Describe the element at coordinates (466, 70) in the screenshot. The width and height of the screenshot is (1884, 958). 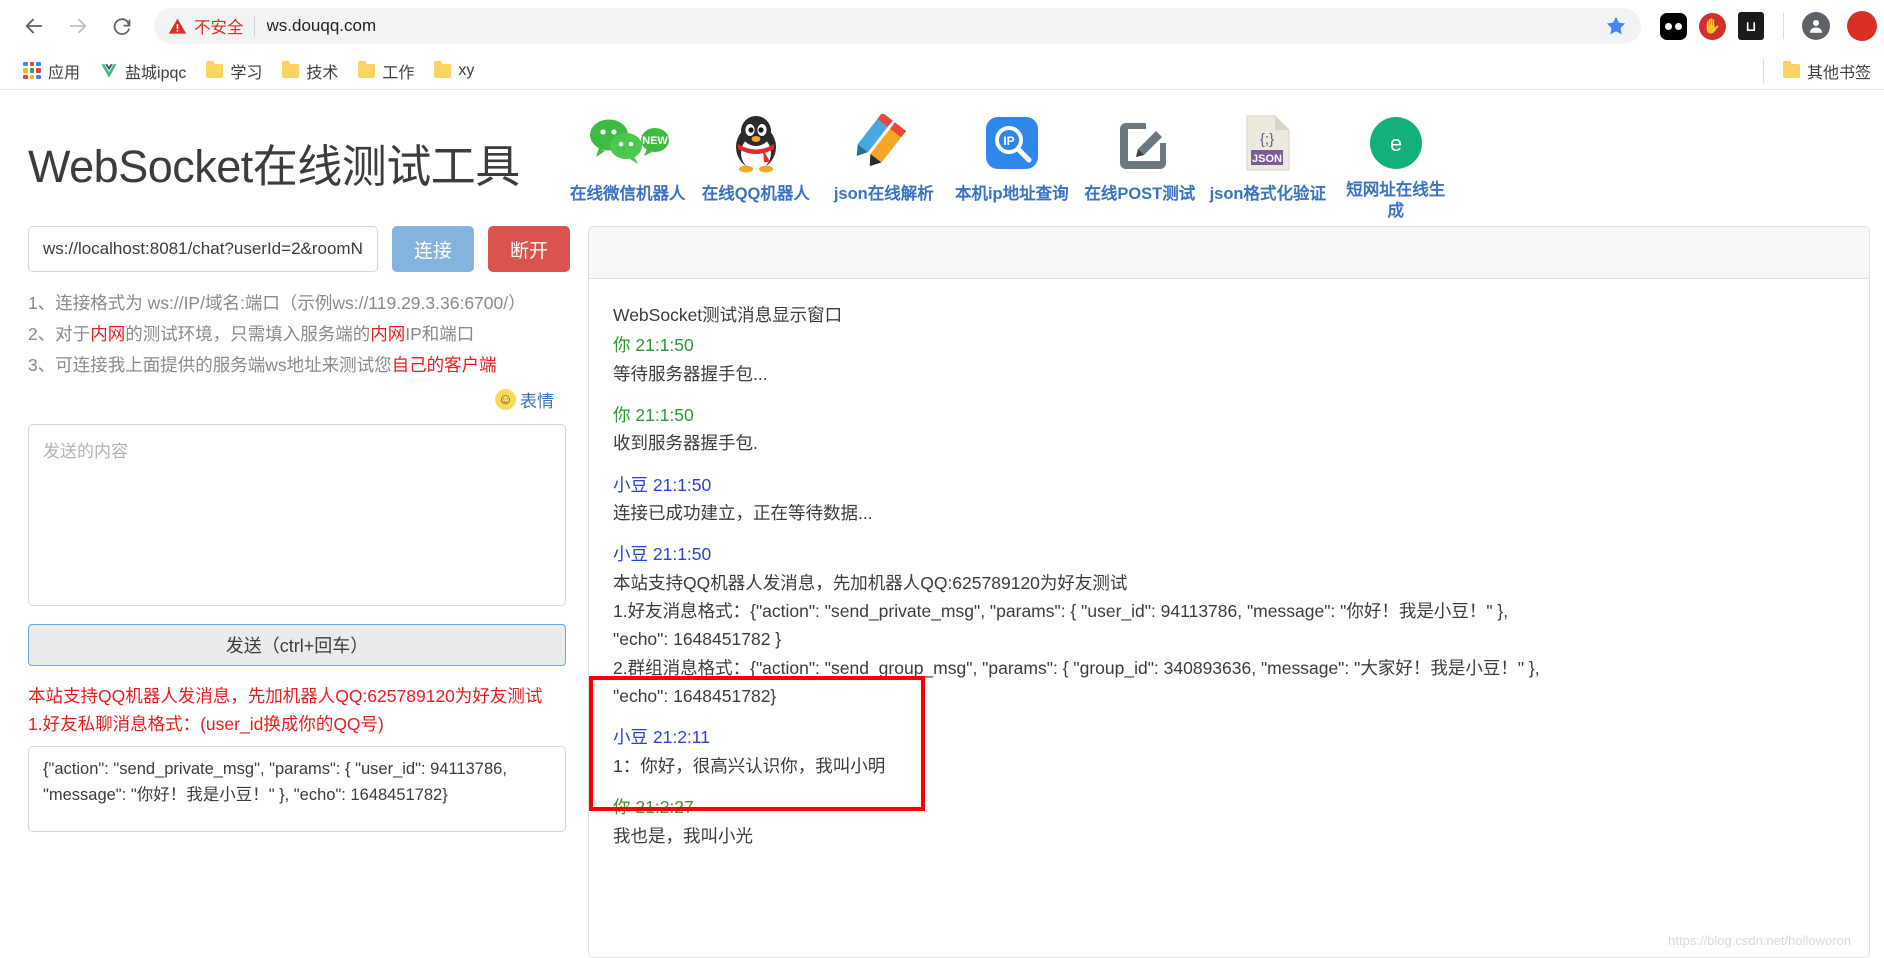
I see `bookmark-label: xy` at that location.